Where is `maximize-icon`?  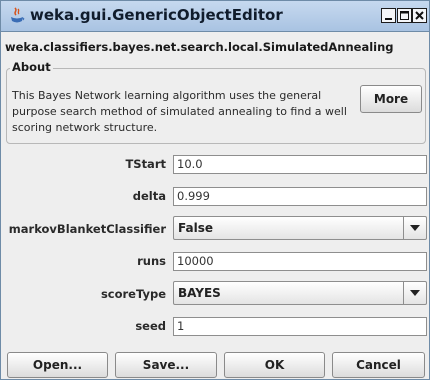 maximize-icon is located at coordinates (404, 15).